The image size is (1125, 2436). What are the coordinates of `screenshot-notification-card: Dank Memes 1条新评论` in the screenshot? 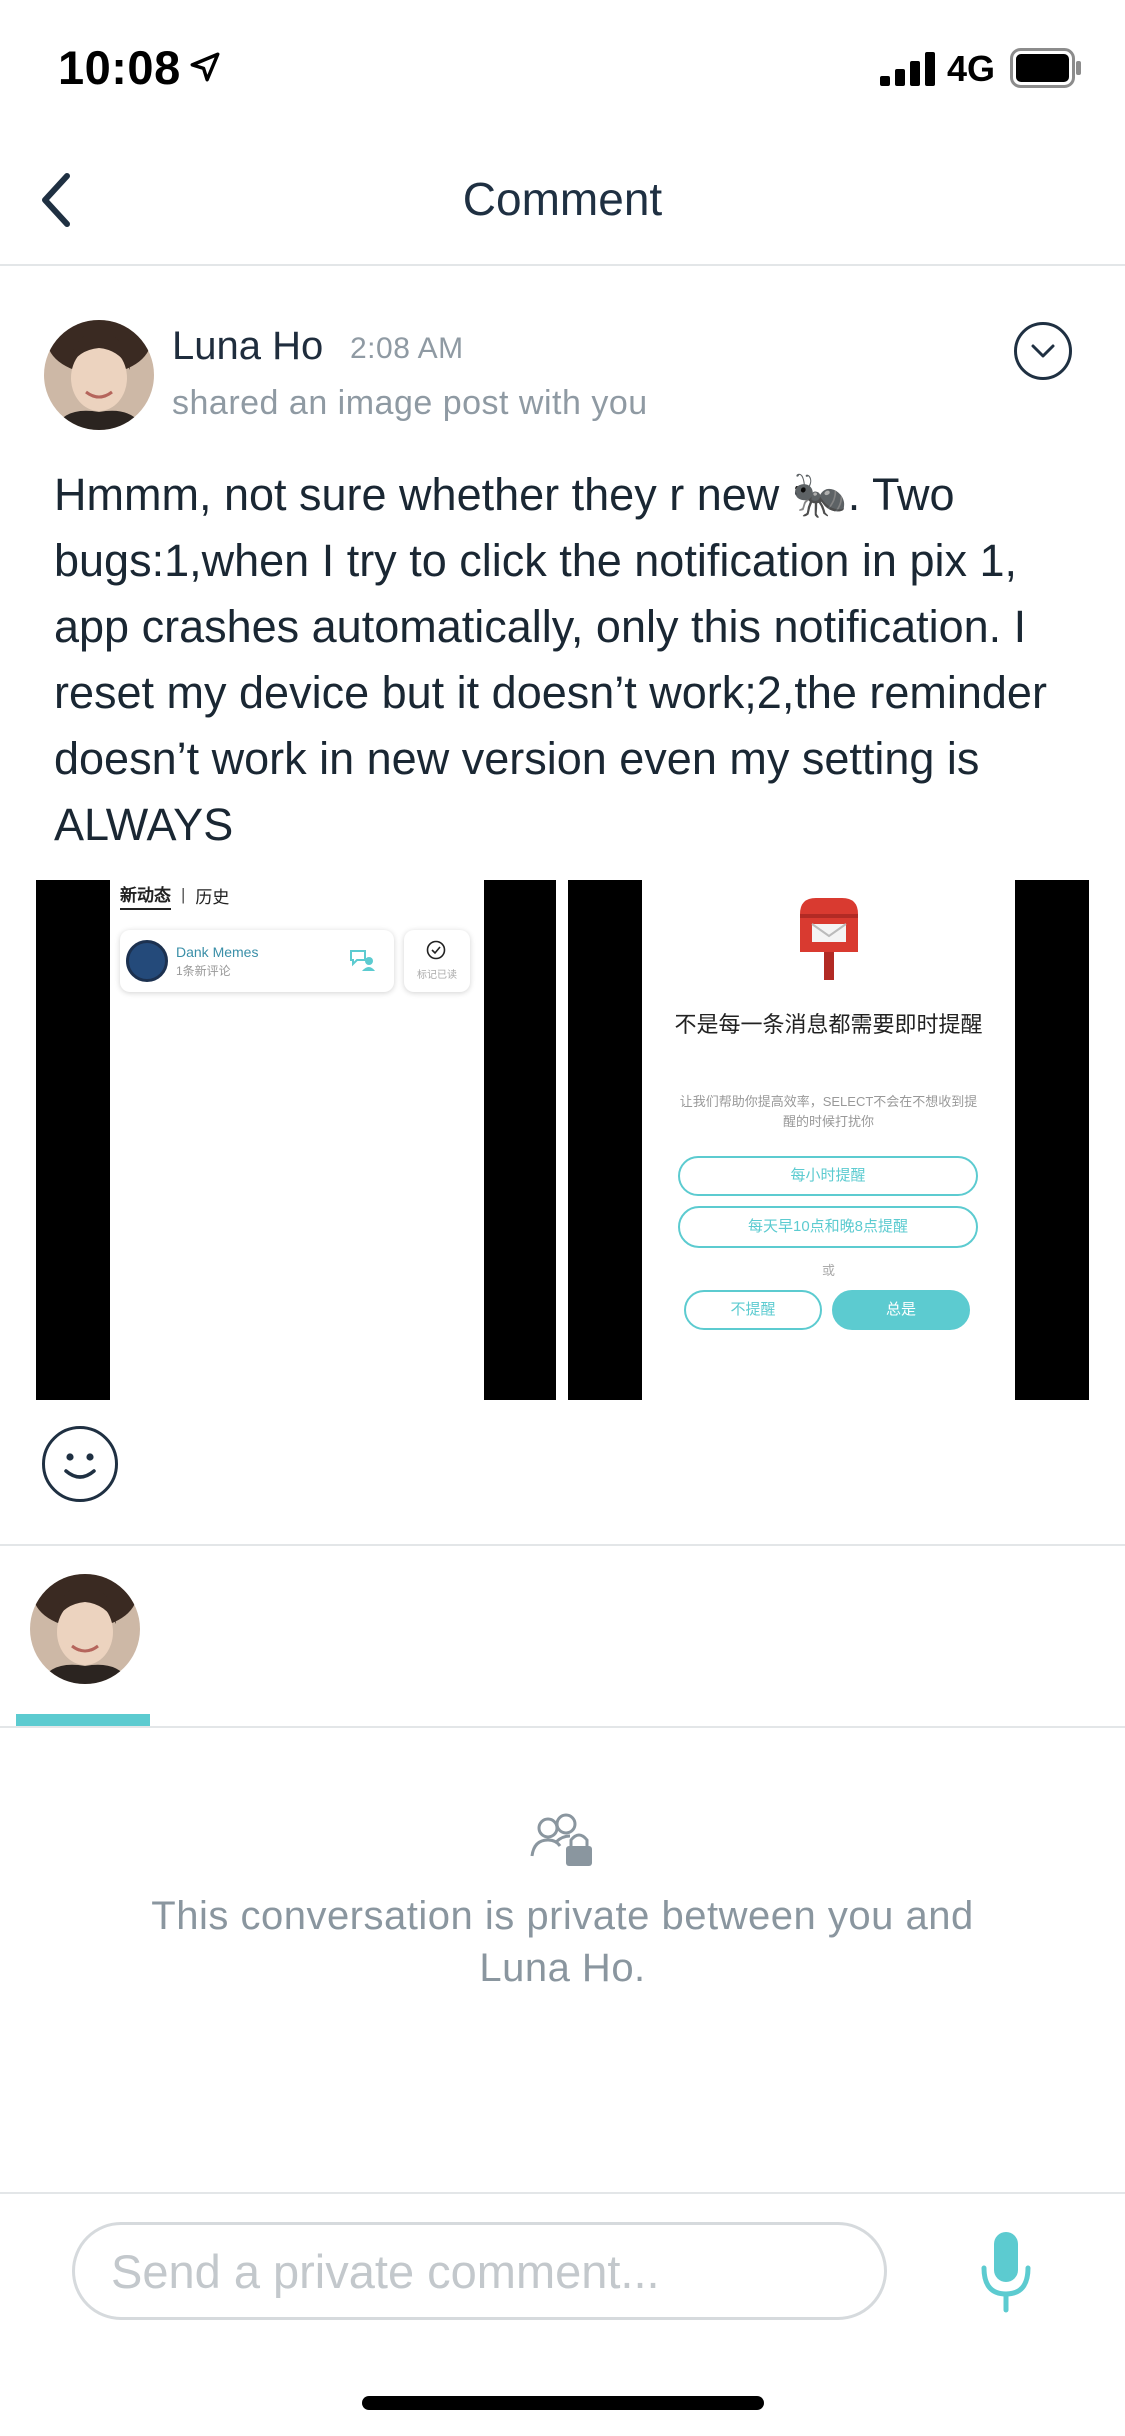 It's located at (257, 961).